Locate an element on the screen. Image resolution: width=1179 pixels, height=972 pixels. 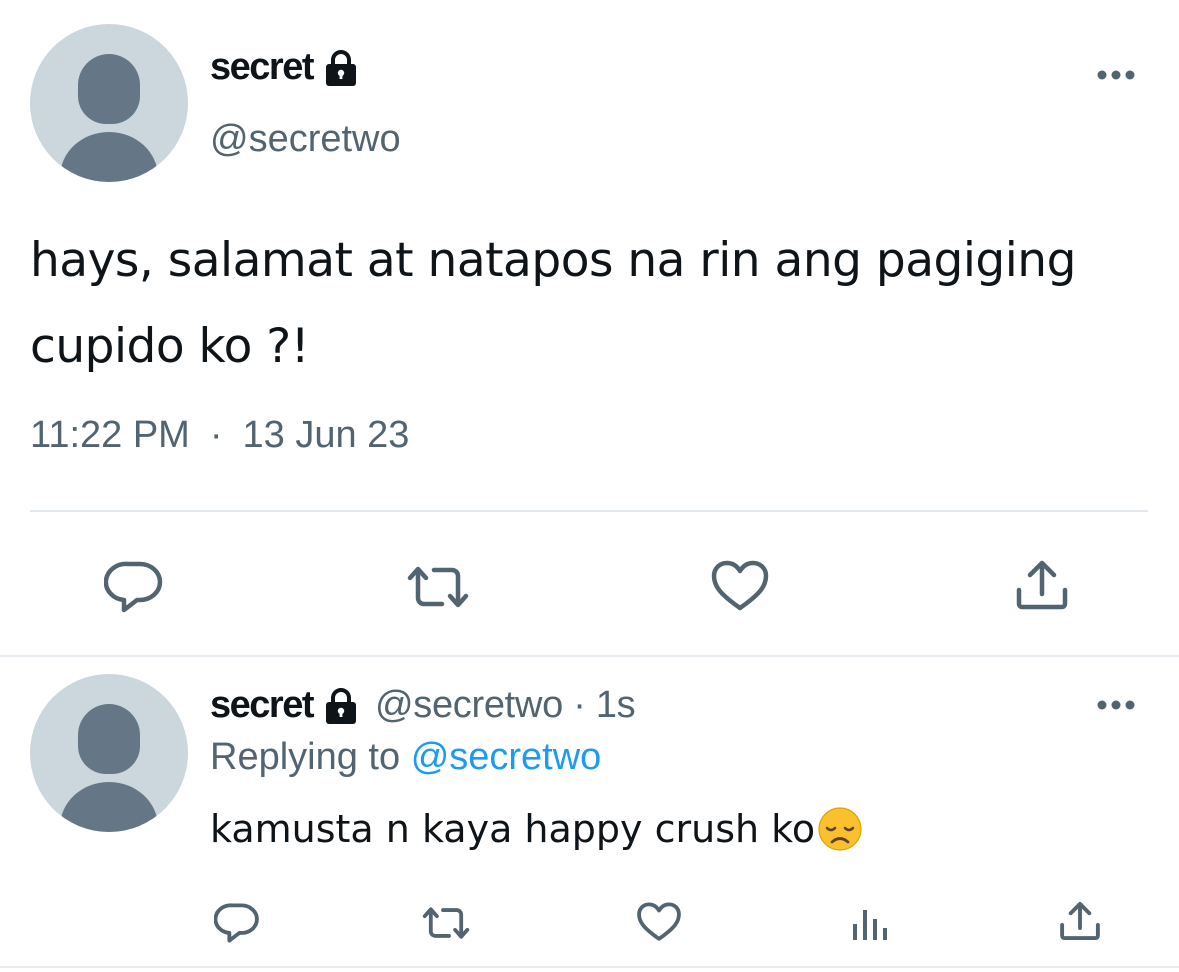
bottom-divider is located at coordinates (589, 967).